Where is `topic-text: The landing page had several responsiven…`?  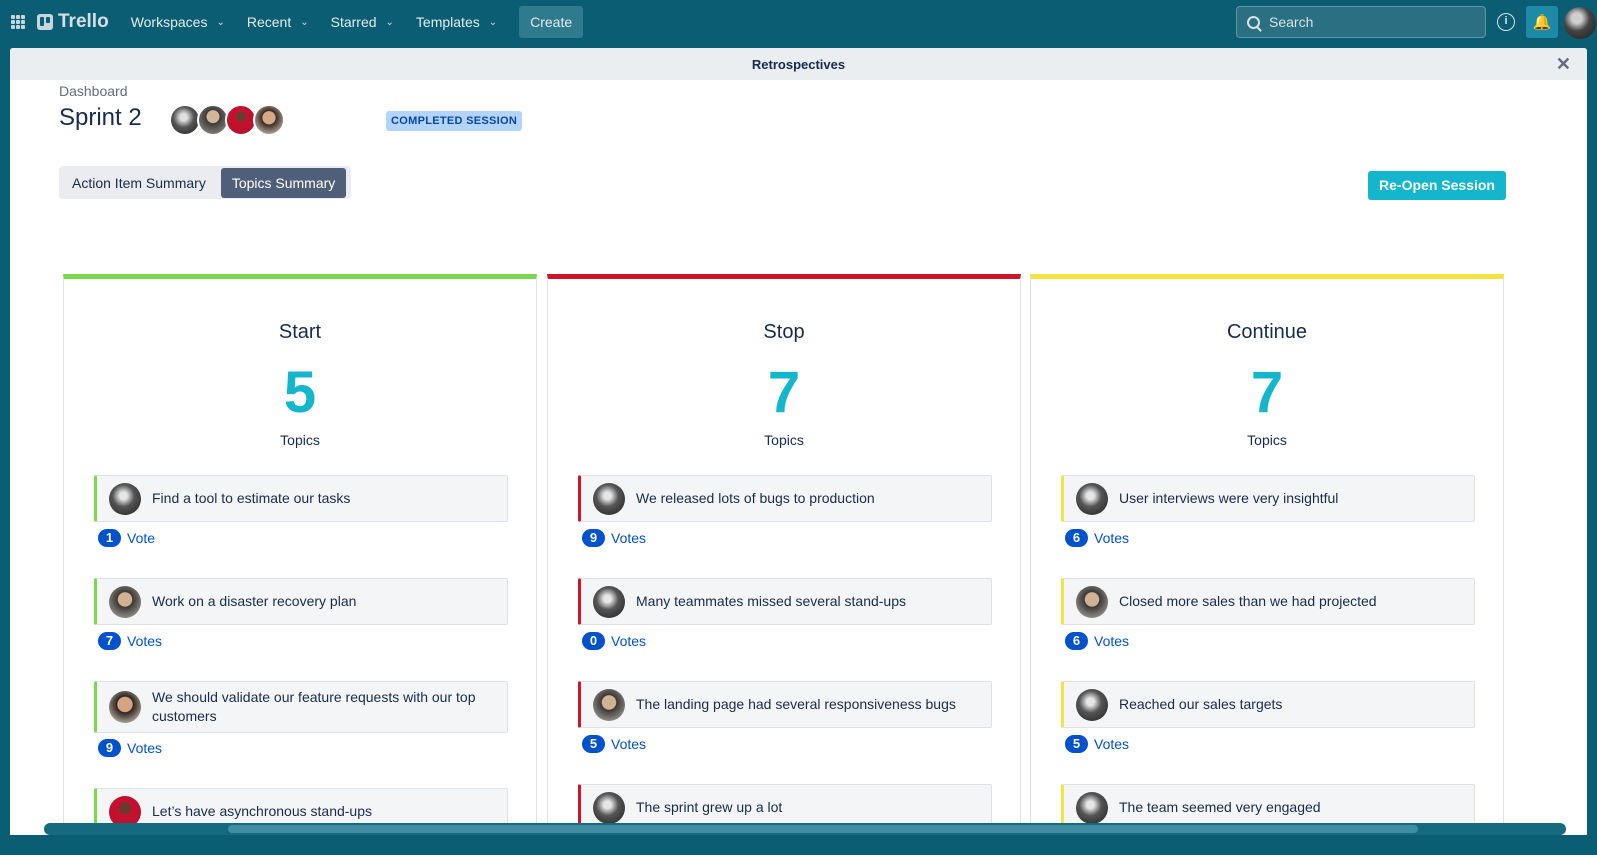
topic-text: The landing page had several responsiven… is located at coordinates (796, 704).